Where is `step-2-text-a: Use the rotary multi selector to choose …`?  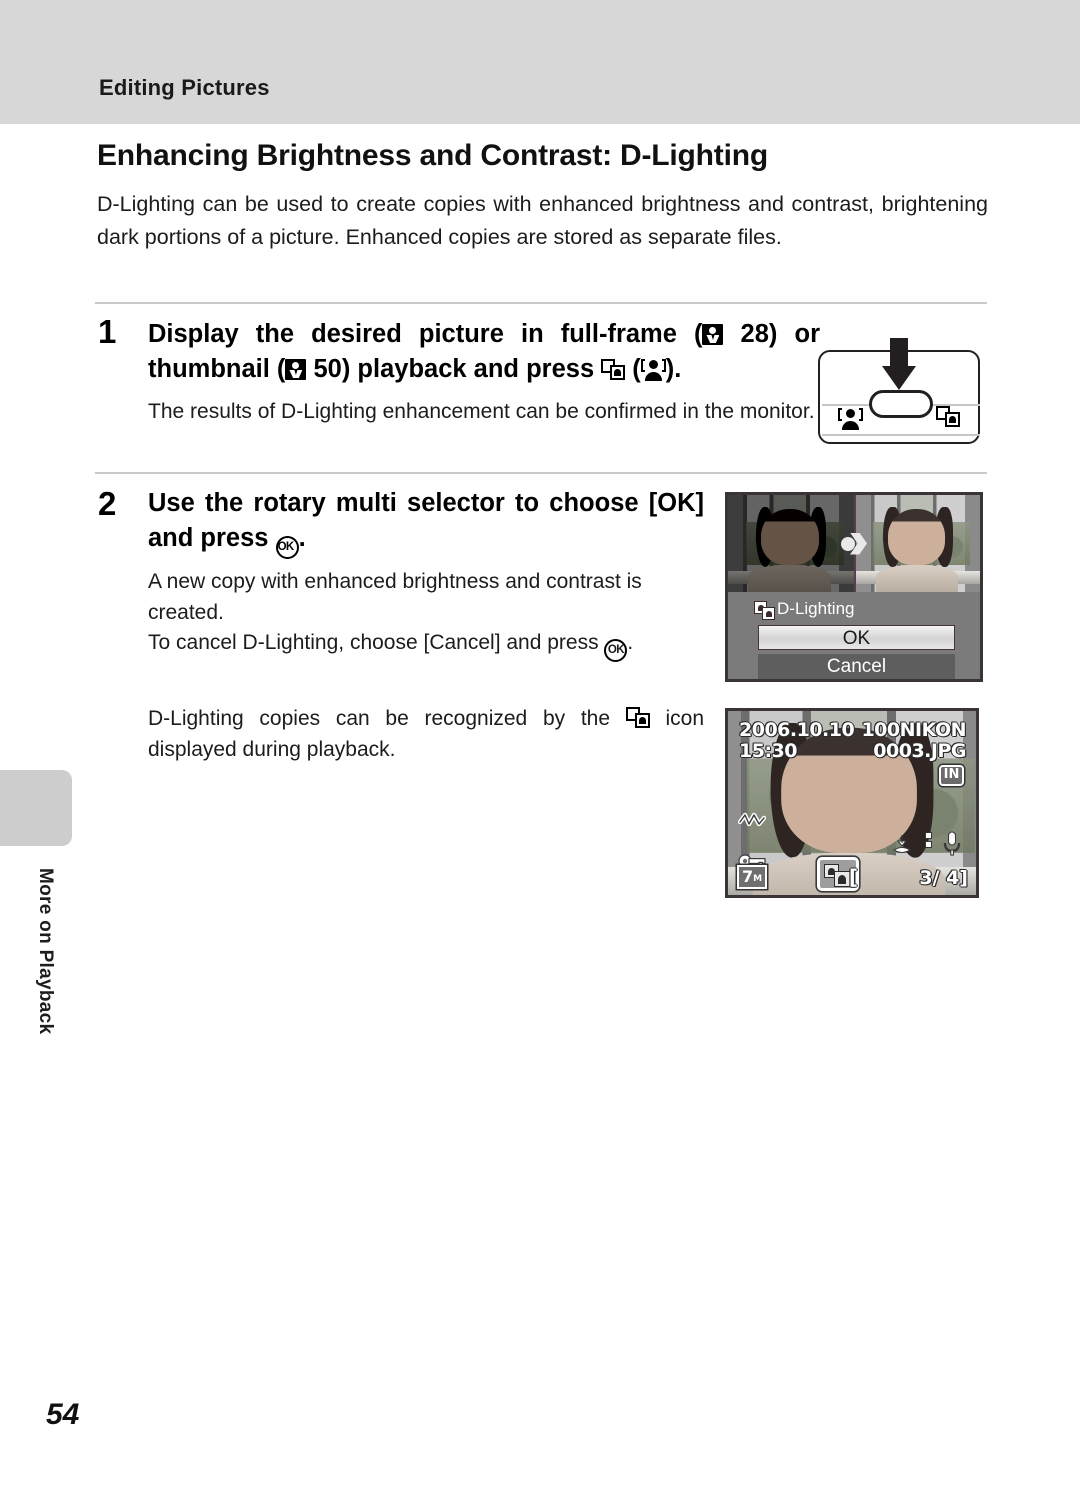
step-2-text-a: Use the rotary multi selector to choose … is located at coordinates (426, 520).